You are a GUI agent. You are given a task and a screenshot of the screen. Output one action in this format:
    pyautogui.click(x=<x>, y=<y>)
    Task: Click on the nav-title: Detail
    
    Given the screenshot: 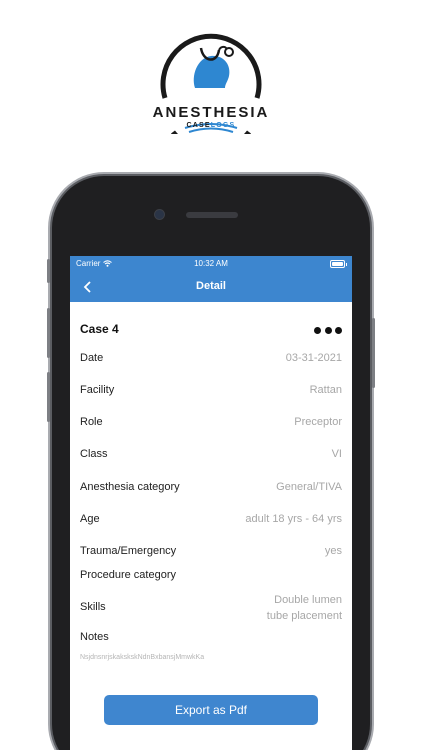 What is the action you would take?
    pyautogui.click(x=211, y=286)
    